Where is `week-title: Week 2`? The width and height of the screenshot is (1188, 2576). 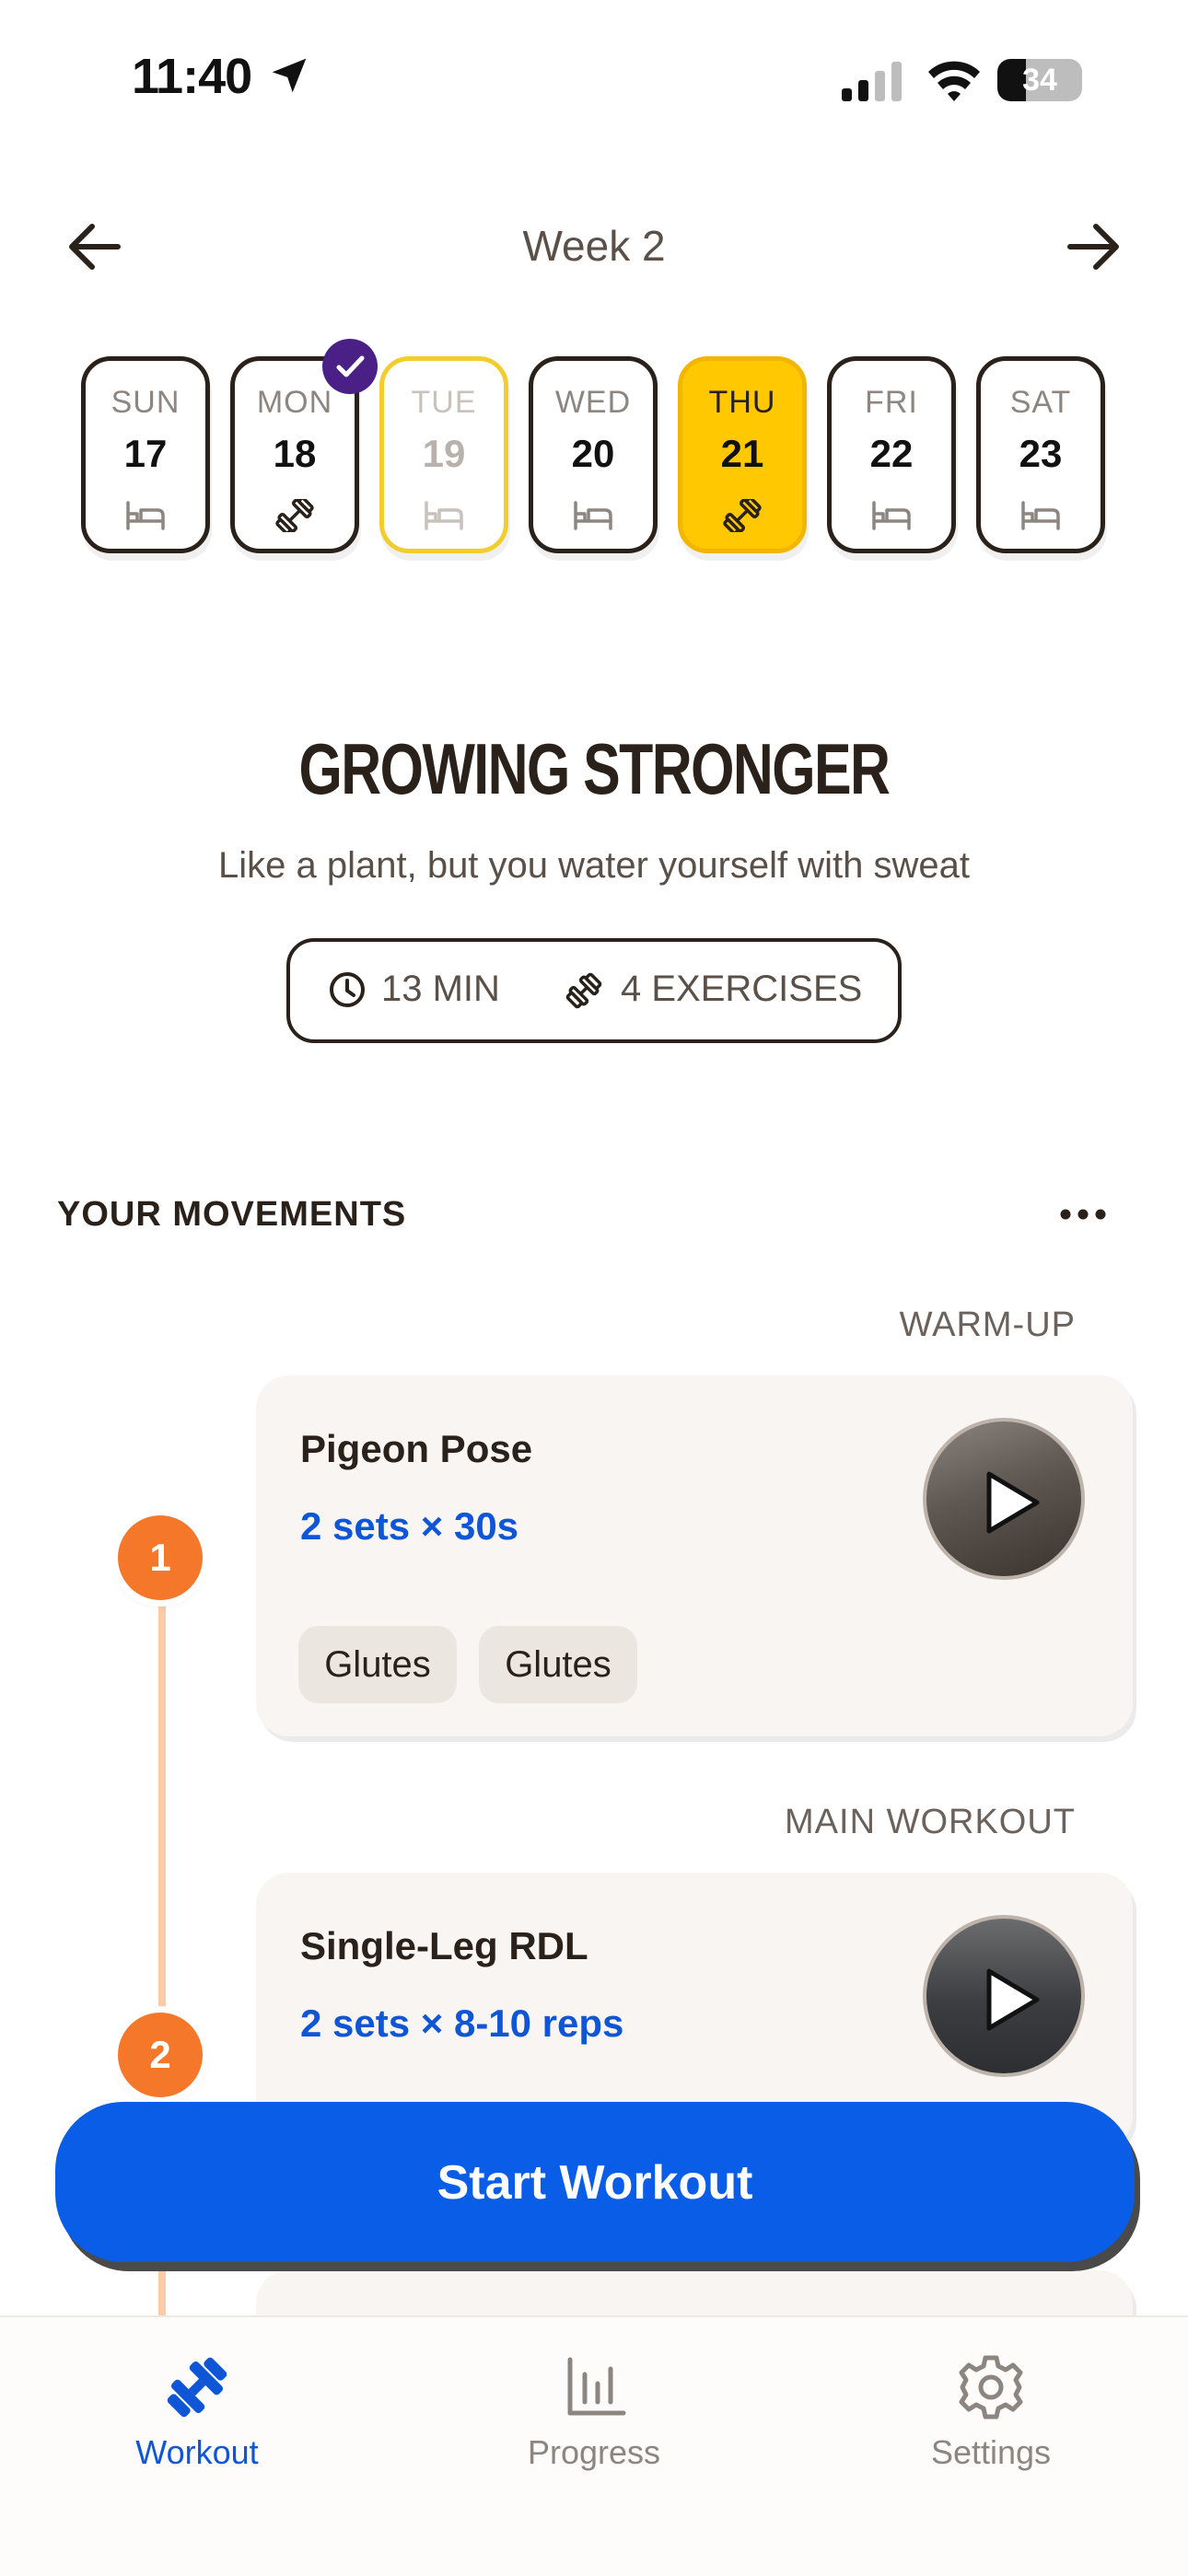
week-title: Week 2 is located at coordinates (594, 246).